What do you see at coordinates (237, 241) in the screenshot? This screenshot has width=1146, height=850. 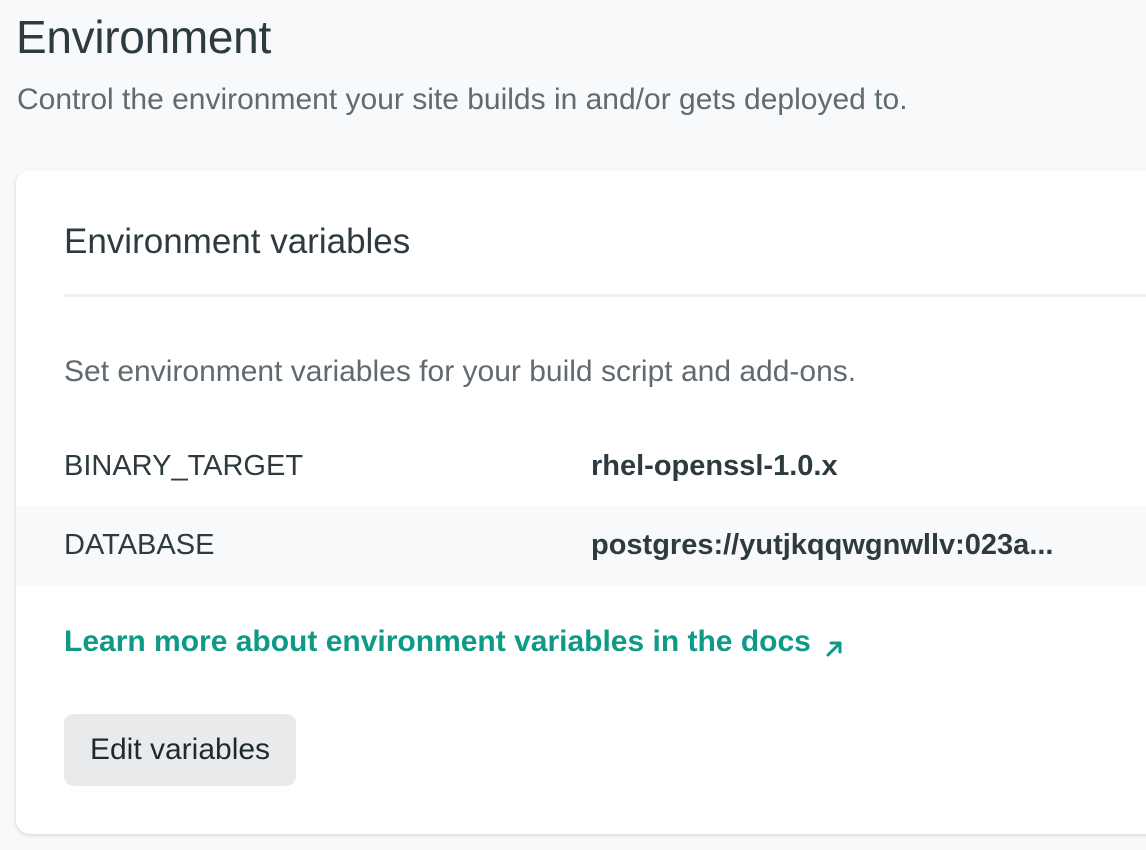 I see `card-title: Environment variables` at bounding box center [237, 241].